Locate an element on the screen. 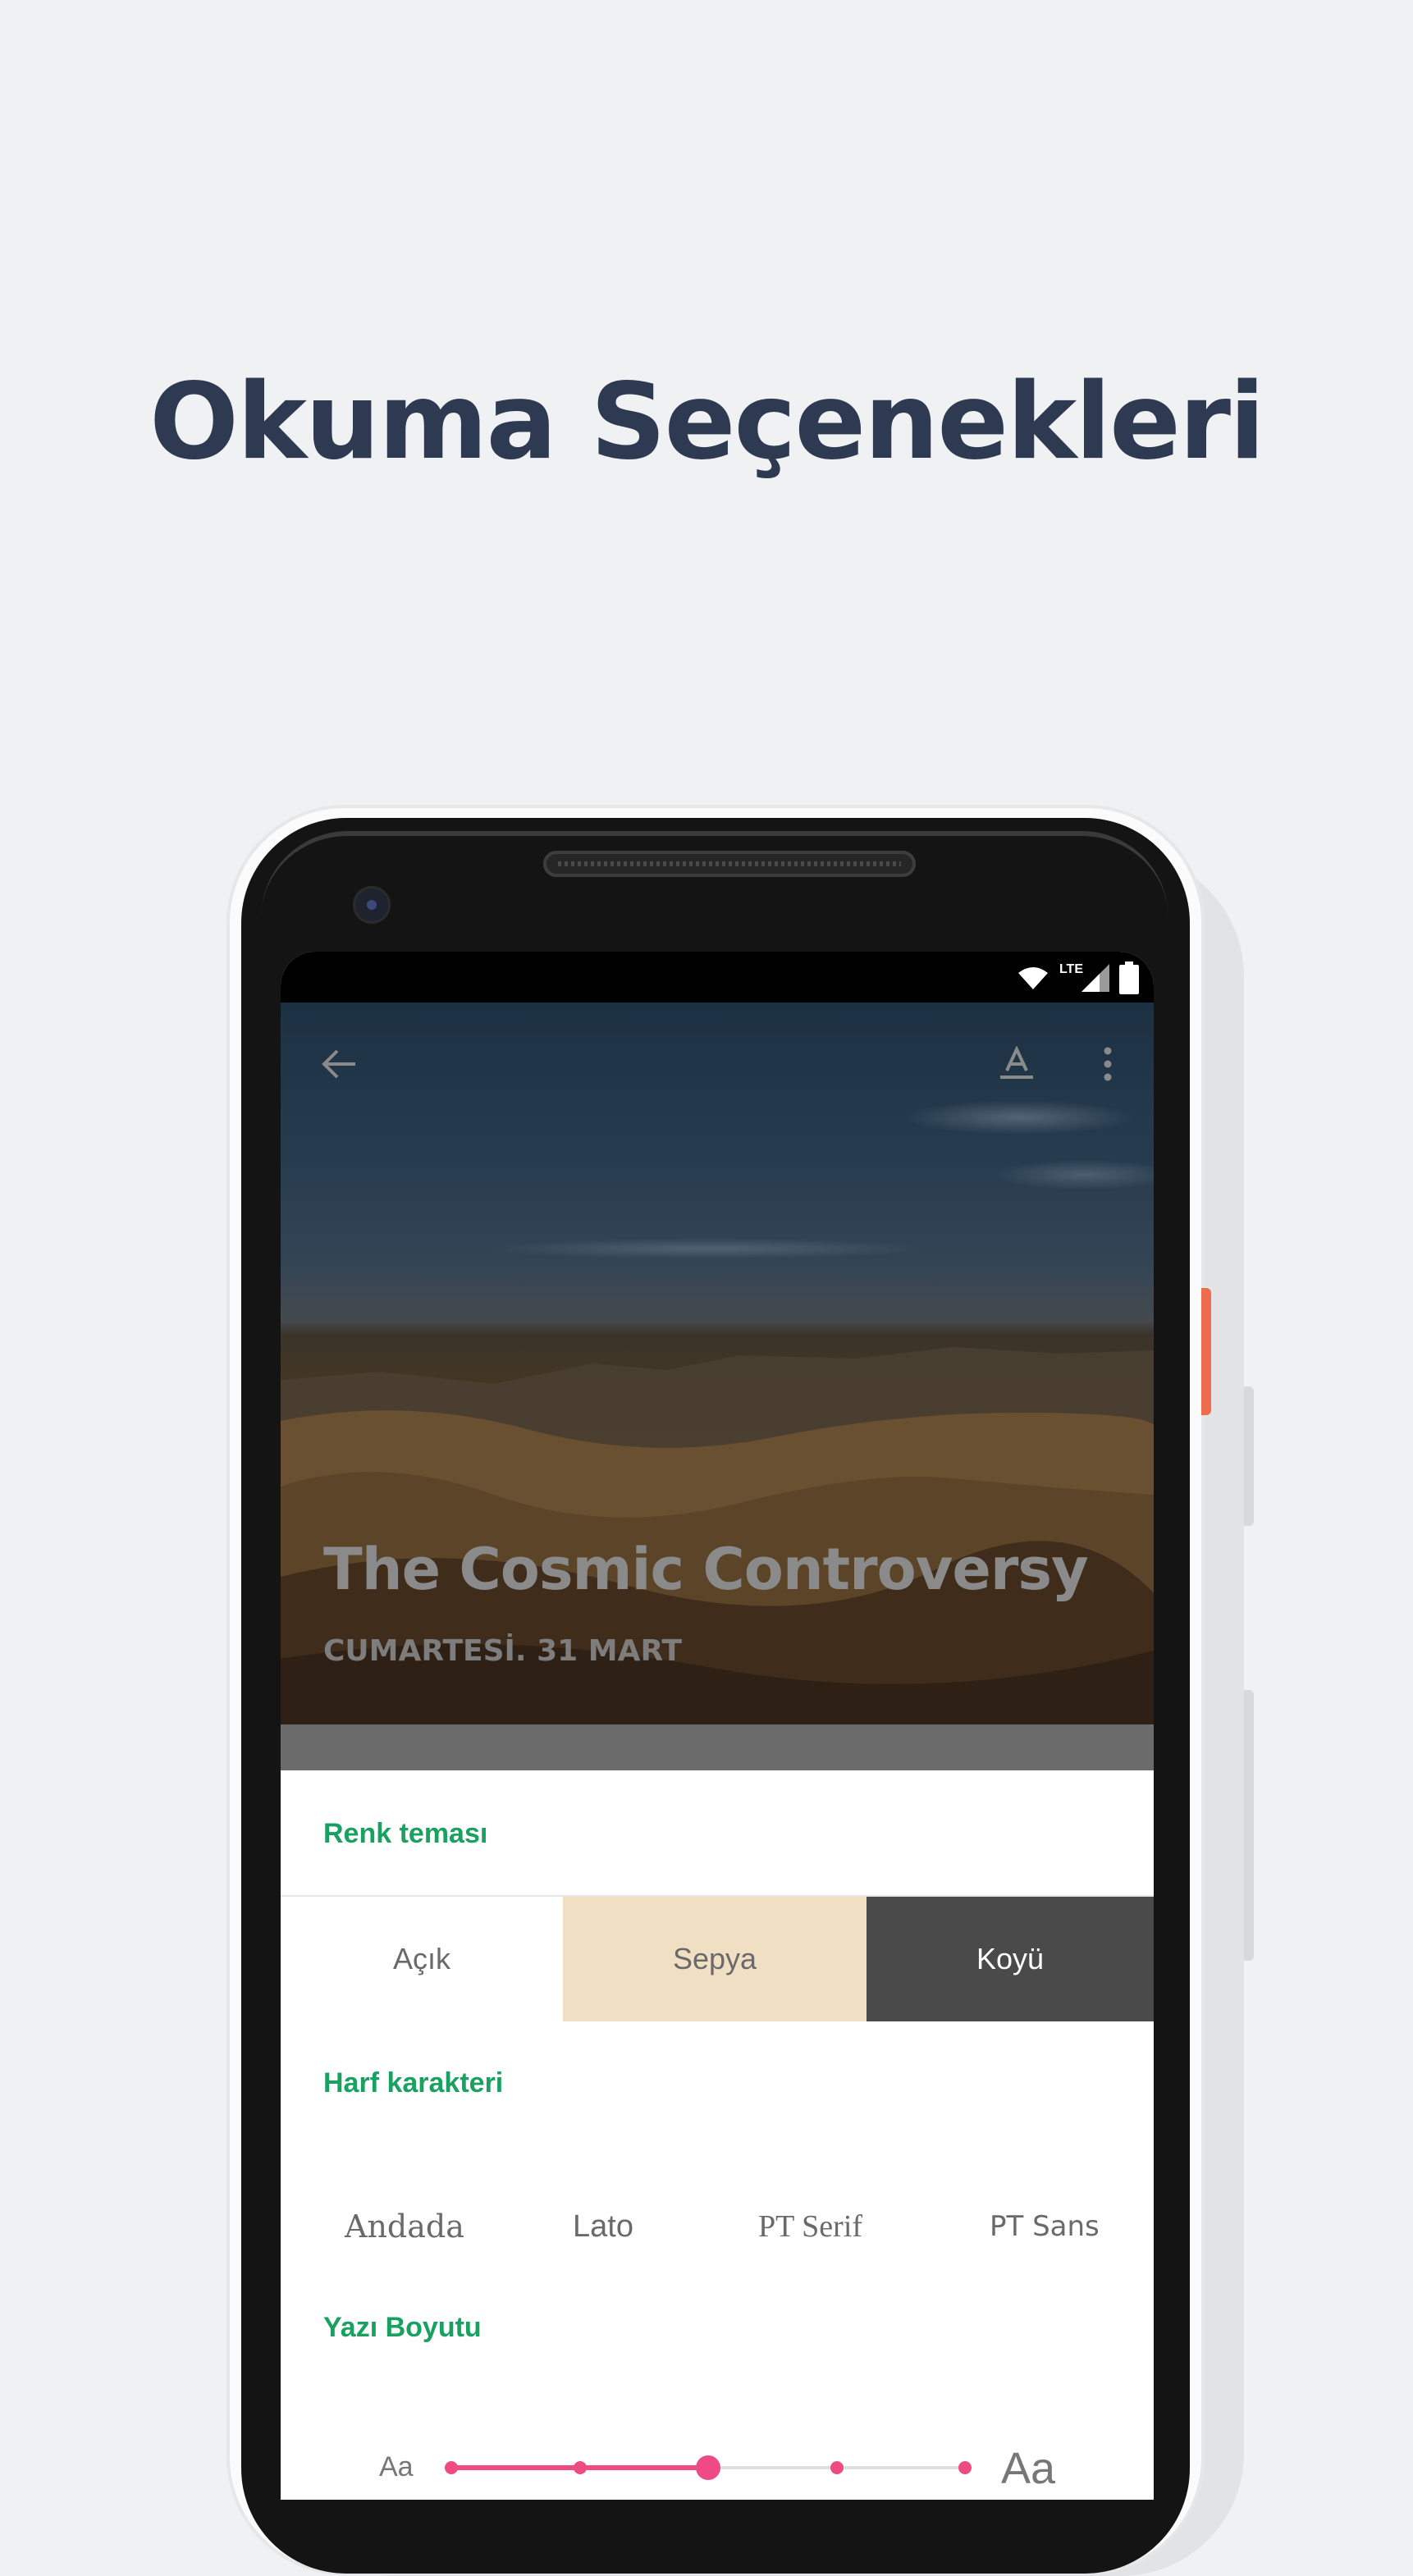  typeface-option-lato: Lato is located at coordinates (603, 2227).